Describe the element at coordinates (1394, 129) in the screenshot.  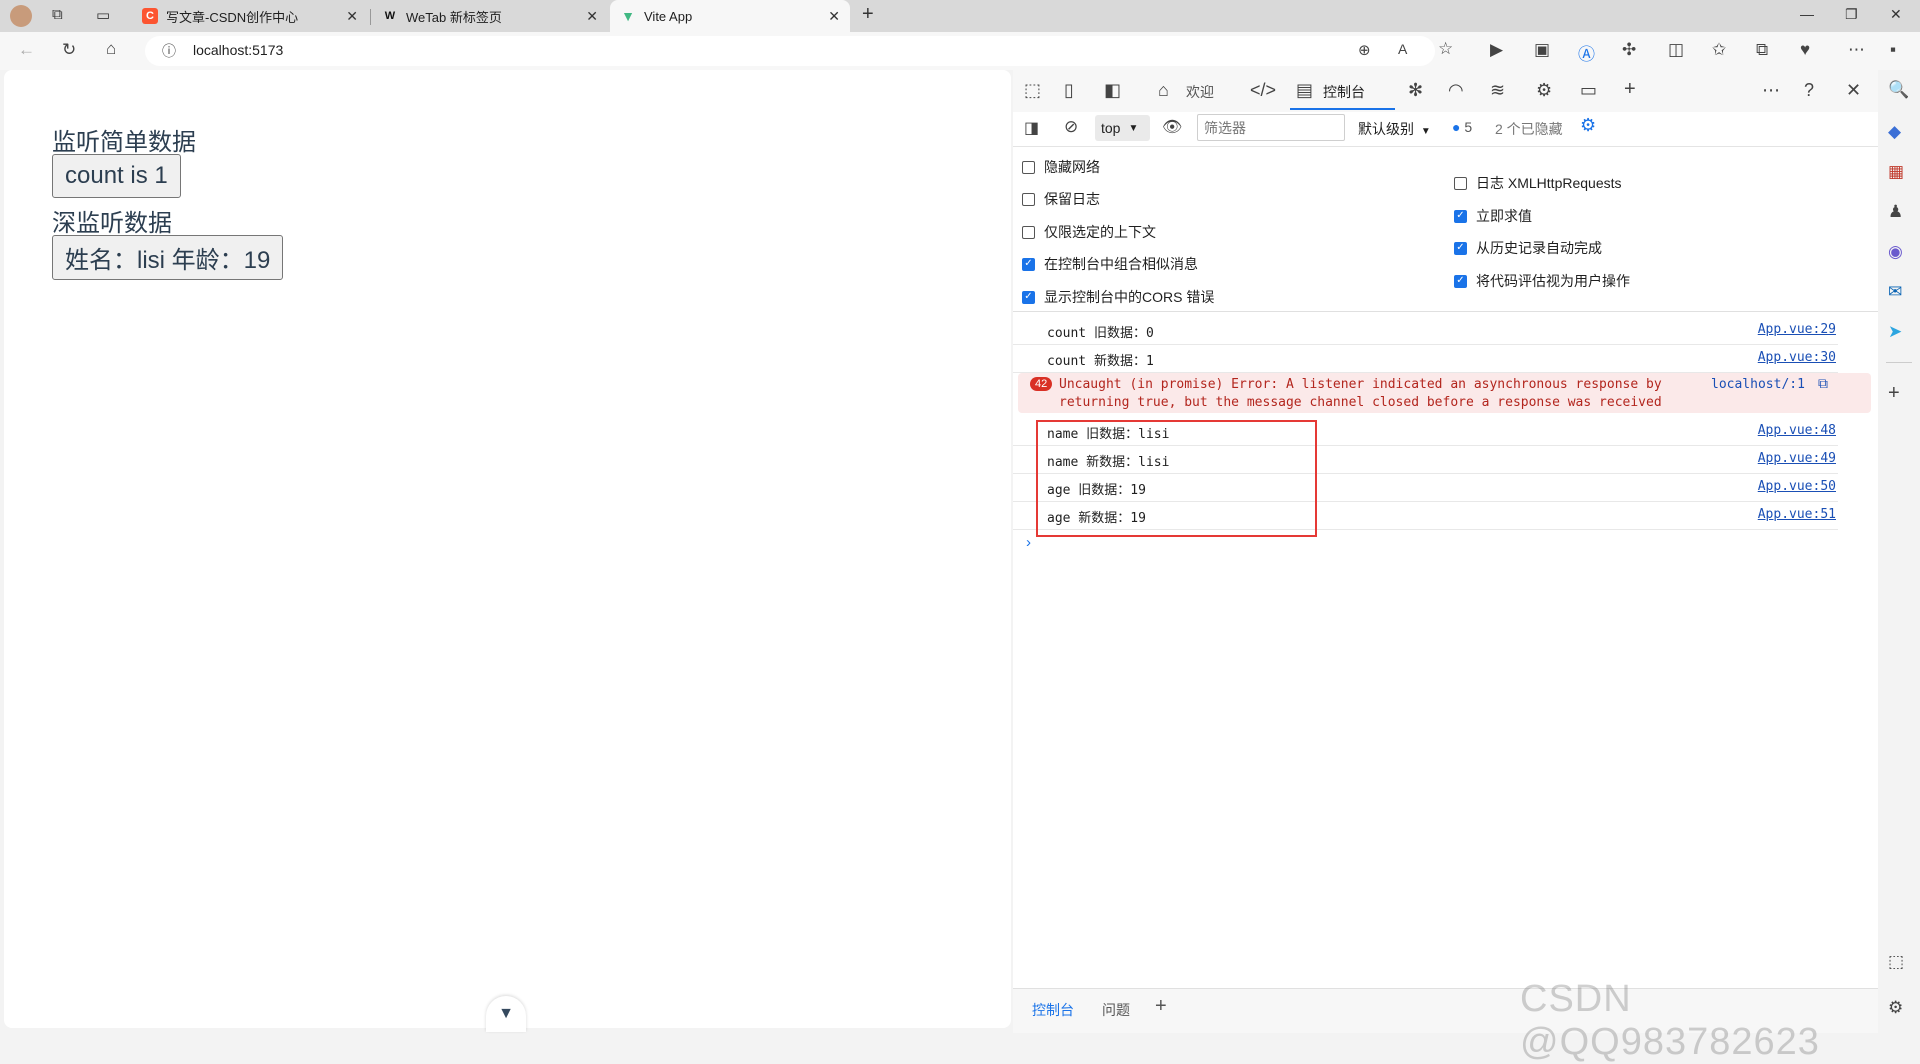
I see `log-level-select: 默认级别 ▼` at that location.